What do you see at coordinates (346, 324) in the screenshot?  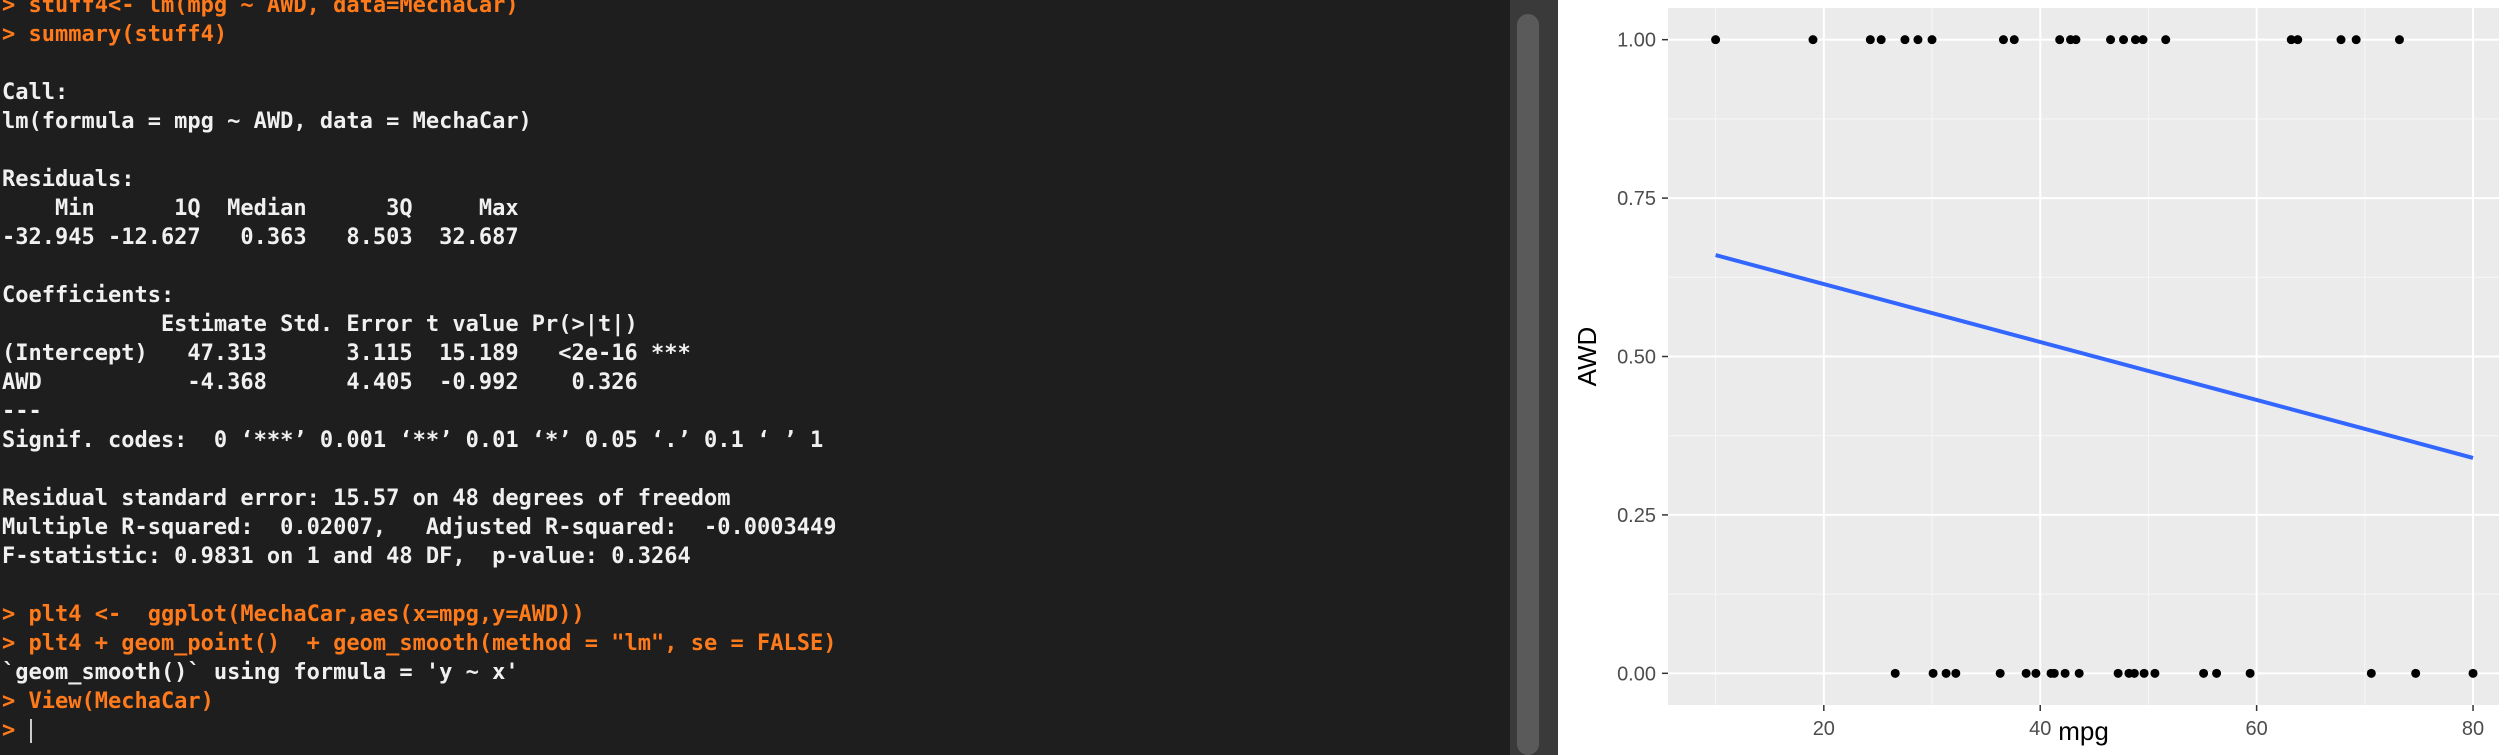 I see `console-output-line: Estimate Std. Error t value Pr(>|t|)` at bounding box center [346, 324].